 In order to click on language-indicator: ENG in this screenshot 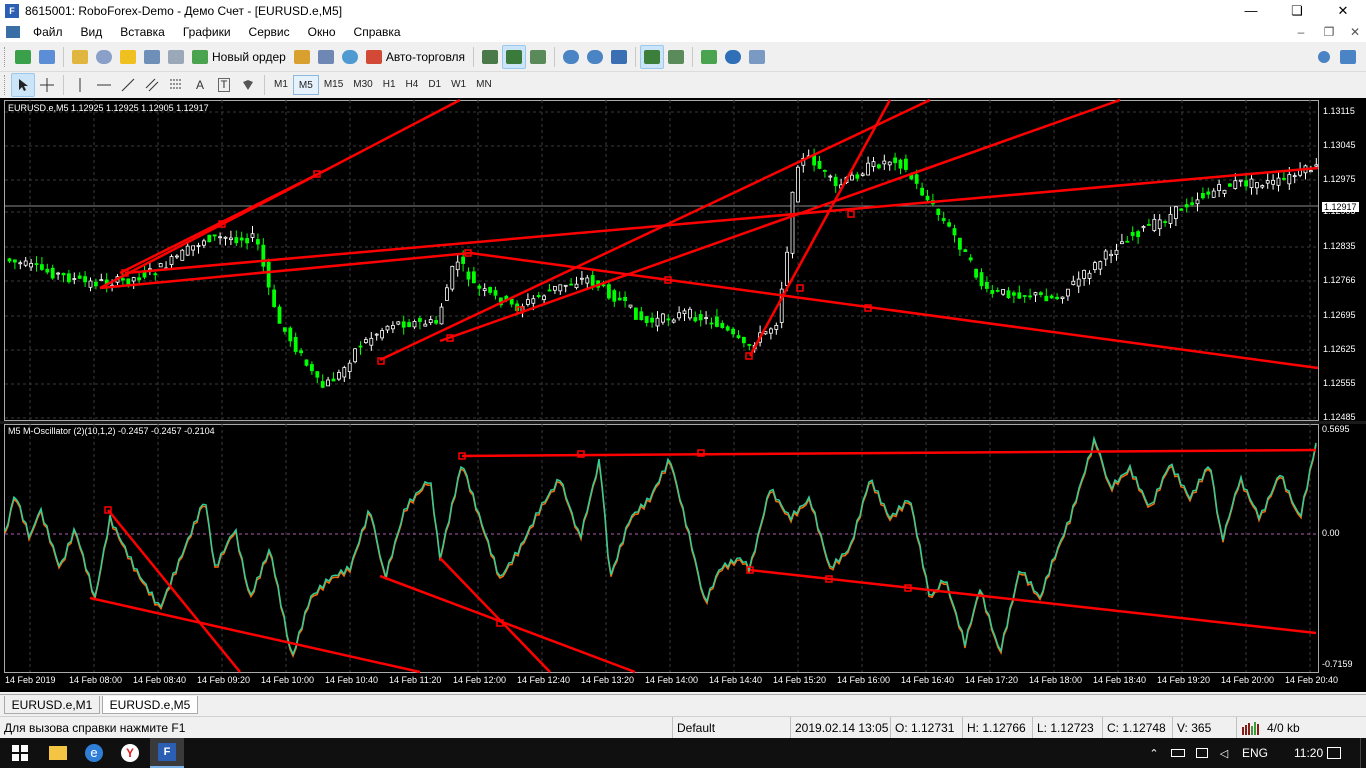, I will do `click(1255, 753)`.